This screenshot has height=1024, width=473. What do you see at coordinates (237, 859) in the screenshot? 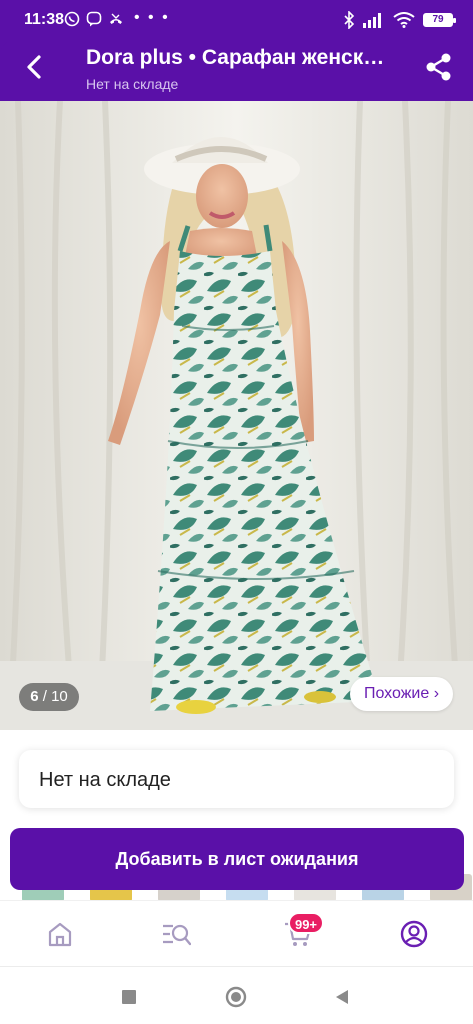
I see `add-to-waitlist-button: Добавить в лист ожидания` at bounding box center [237, 859].